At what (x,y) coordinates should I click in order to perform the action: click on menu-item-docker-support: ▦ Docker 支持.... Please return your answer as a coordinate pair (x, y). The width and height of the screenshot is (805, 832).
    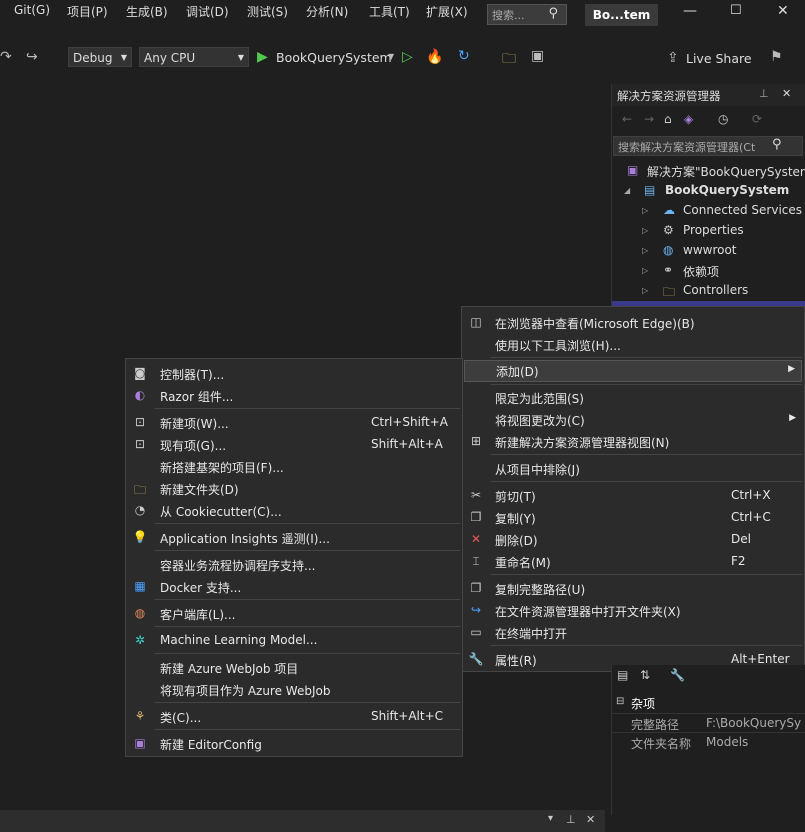
    Looking at the image, I should click on (294, 587).